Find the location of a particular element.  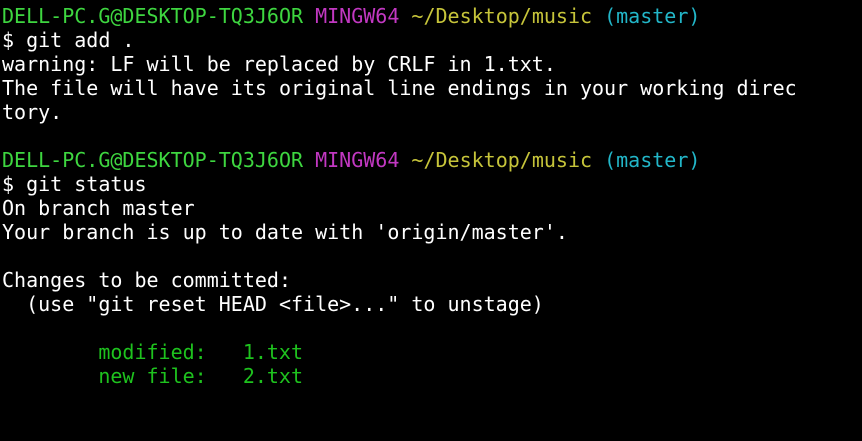

command-line: $ git add . is located at coordinates (68, 40).